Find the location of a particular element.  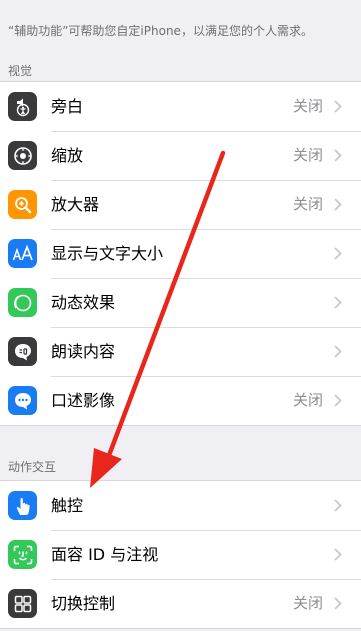

setting-row-face-id-attention: 面容 ID 与注视 is located at coordinates (180, 554).